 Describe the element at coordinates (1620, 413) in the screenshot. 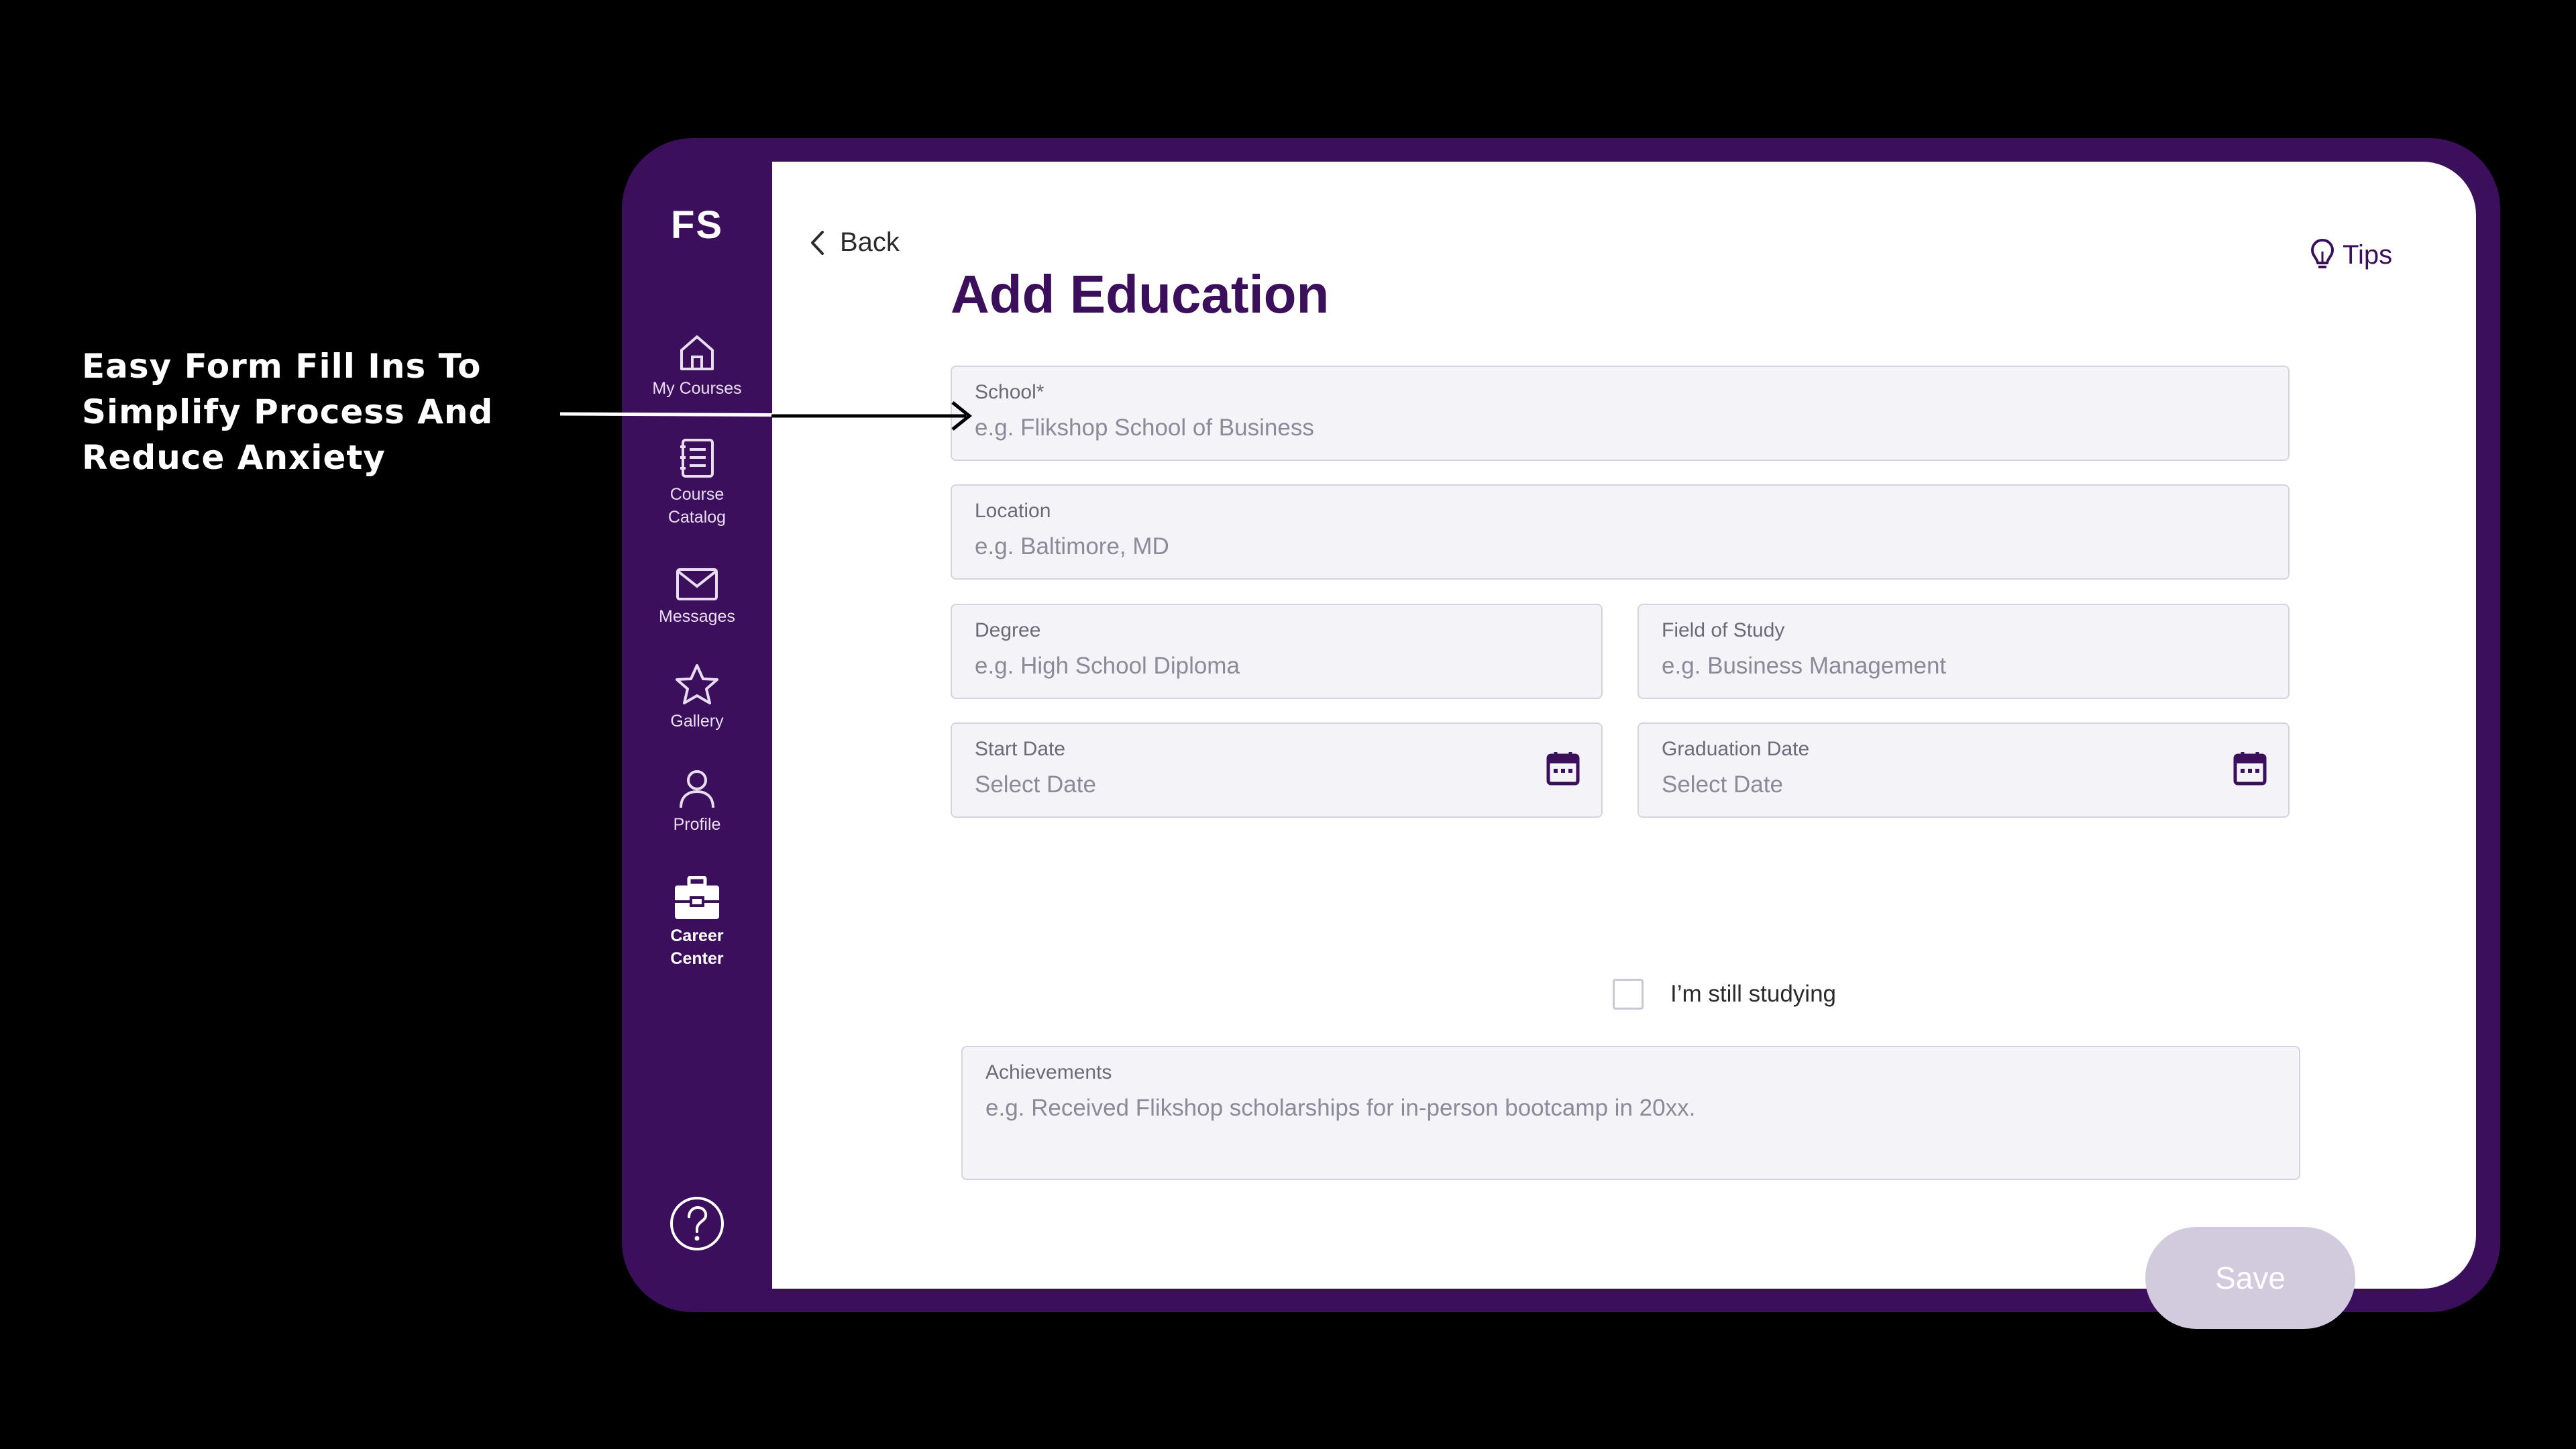

I see `school-field: School* e.g. Flikshop School of Business` at that location.